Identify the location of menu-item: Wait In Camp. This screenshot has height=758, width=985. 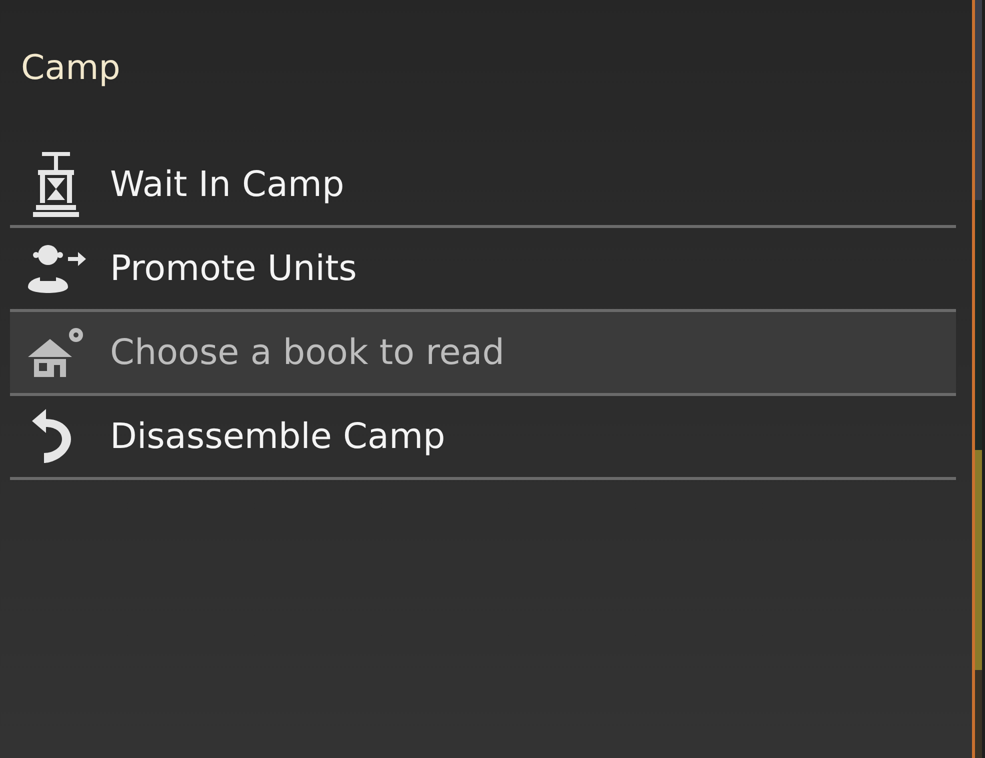
(483, 186).